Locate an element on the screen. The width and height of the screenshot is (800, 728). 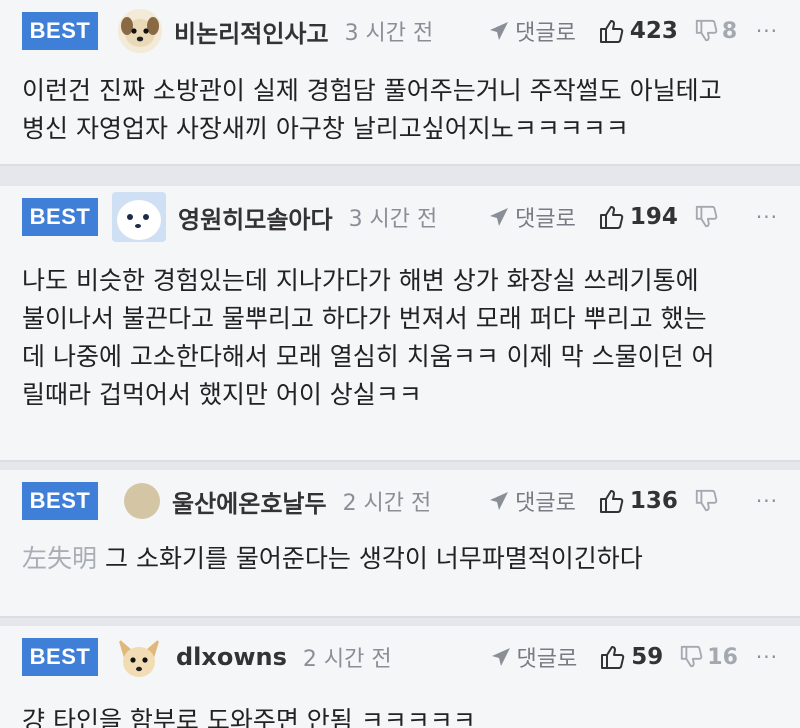
dog-face-icon is located at coordinates (140, 31).